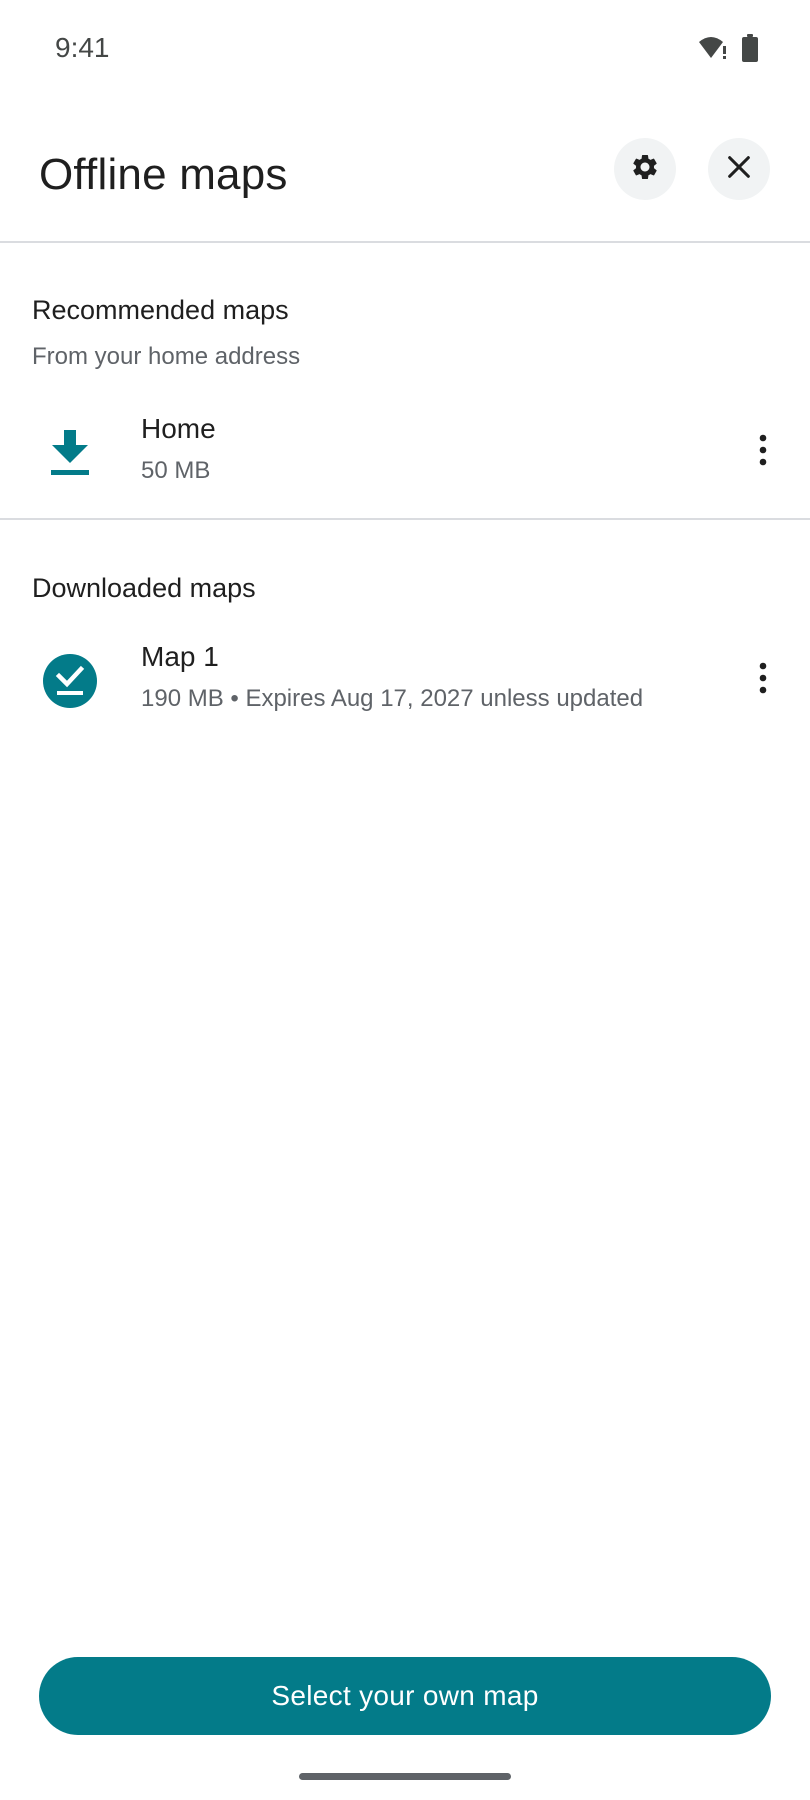  I want to click on page-title: Offline maps, so click(163, 174).